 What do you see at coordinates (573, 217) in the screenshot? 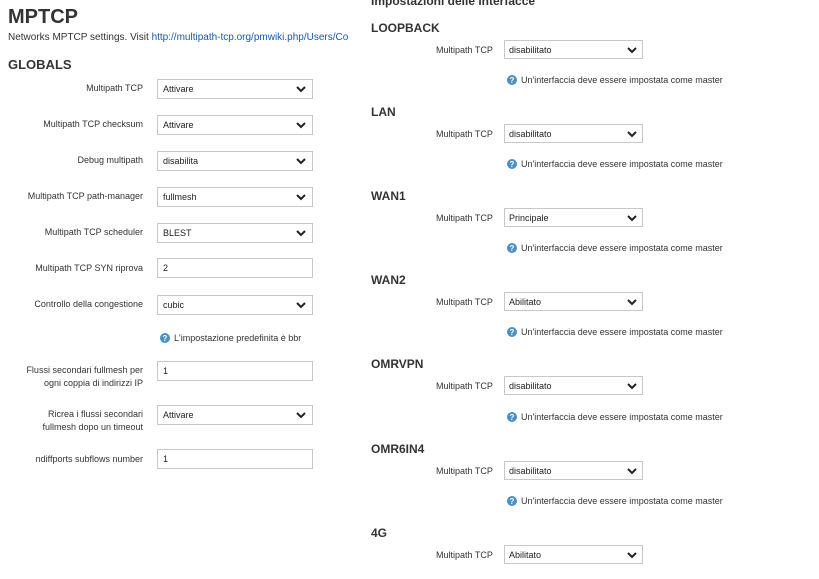
I see `wan1-select: Principale` at bounding box center [573, 217].